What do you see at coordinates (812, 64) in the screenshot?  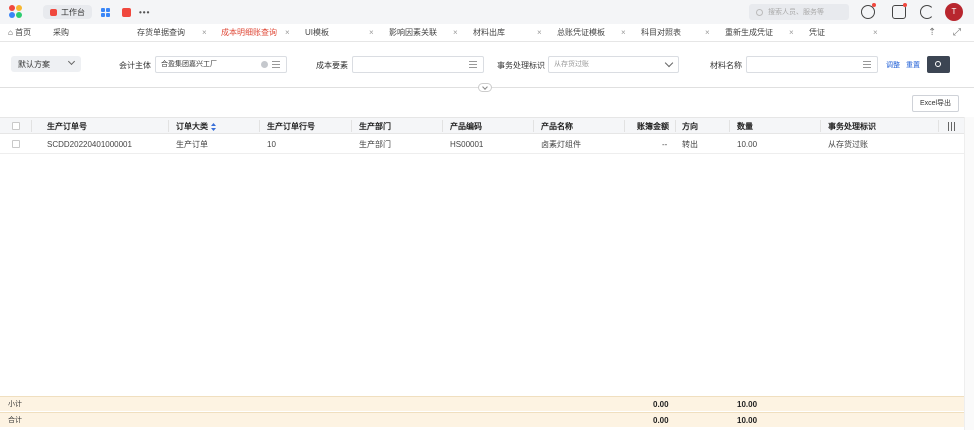 I see `material-name-field` at bounding box center [812, 64].